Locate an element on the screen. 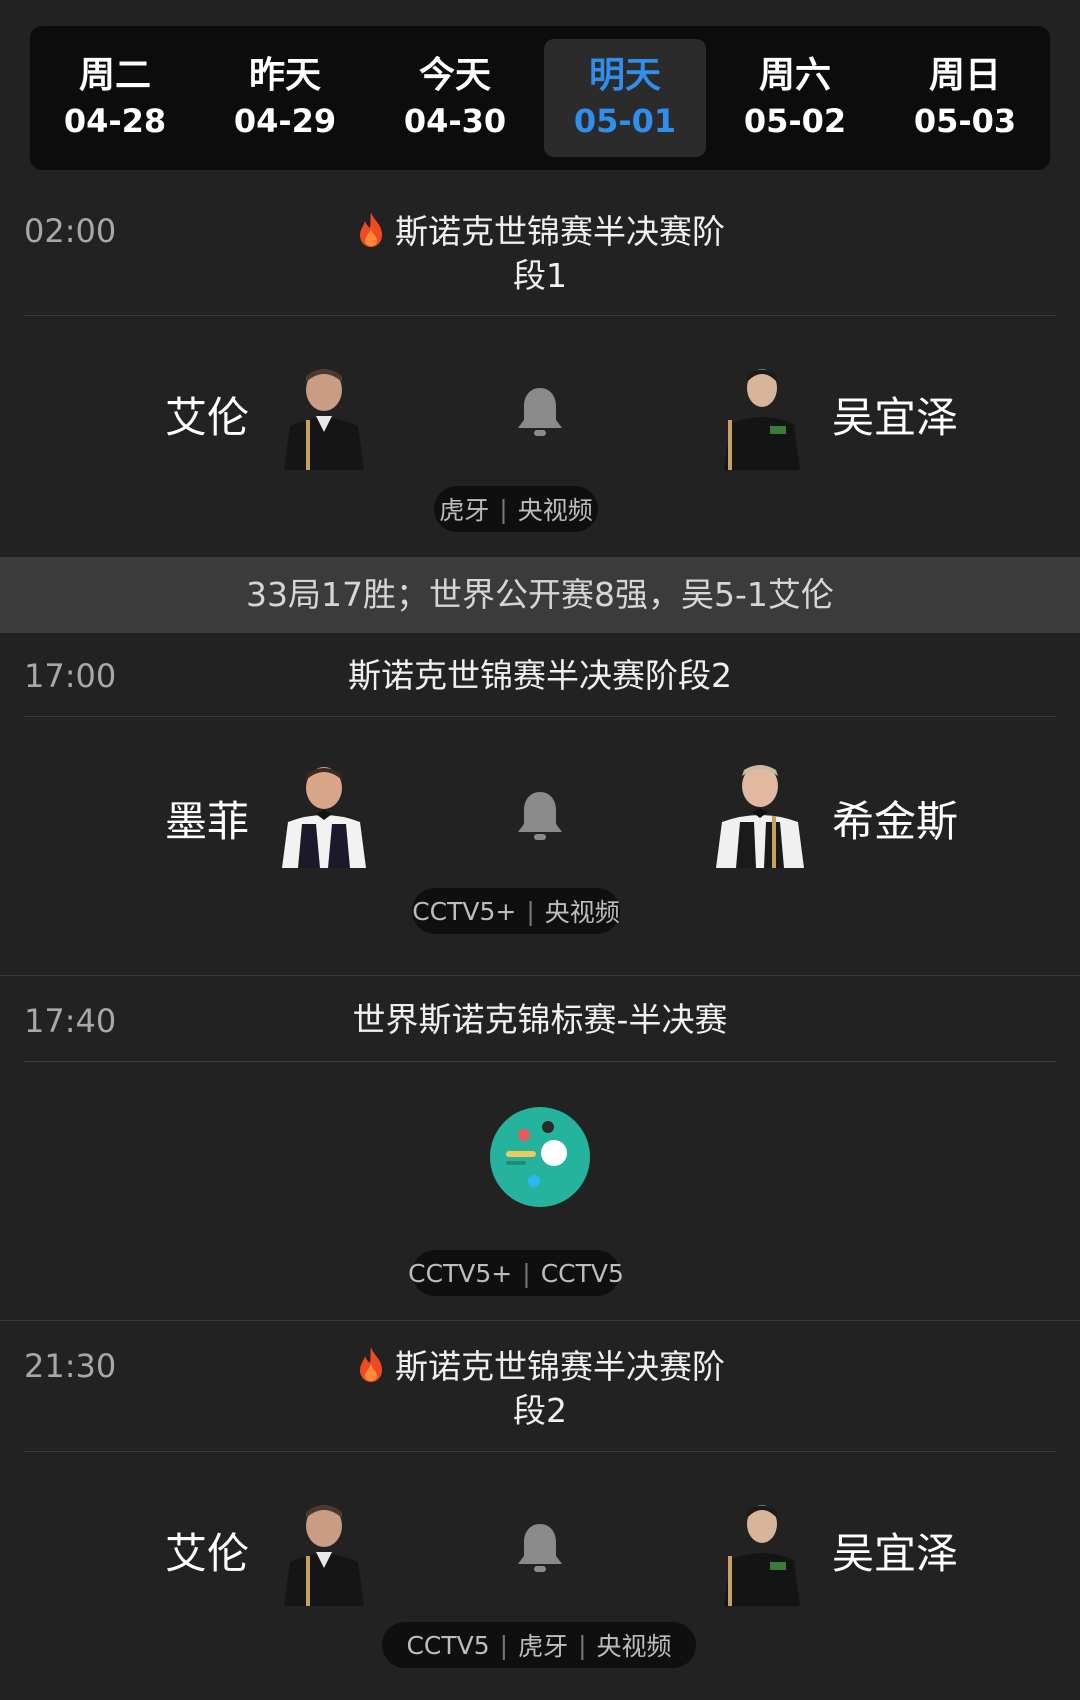  date-tab-date: 04-28 is located at coordinates (115, 121).